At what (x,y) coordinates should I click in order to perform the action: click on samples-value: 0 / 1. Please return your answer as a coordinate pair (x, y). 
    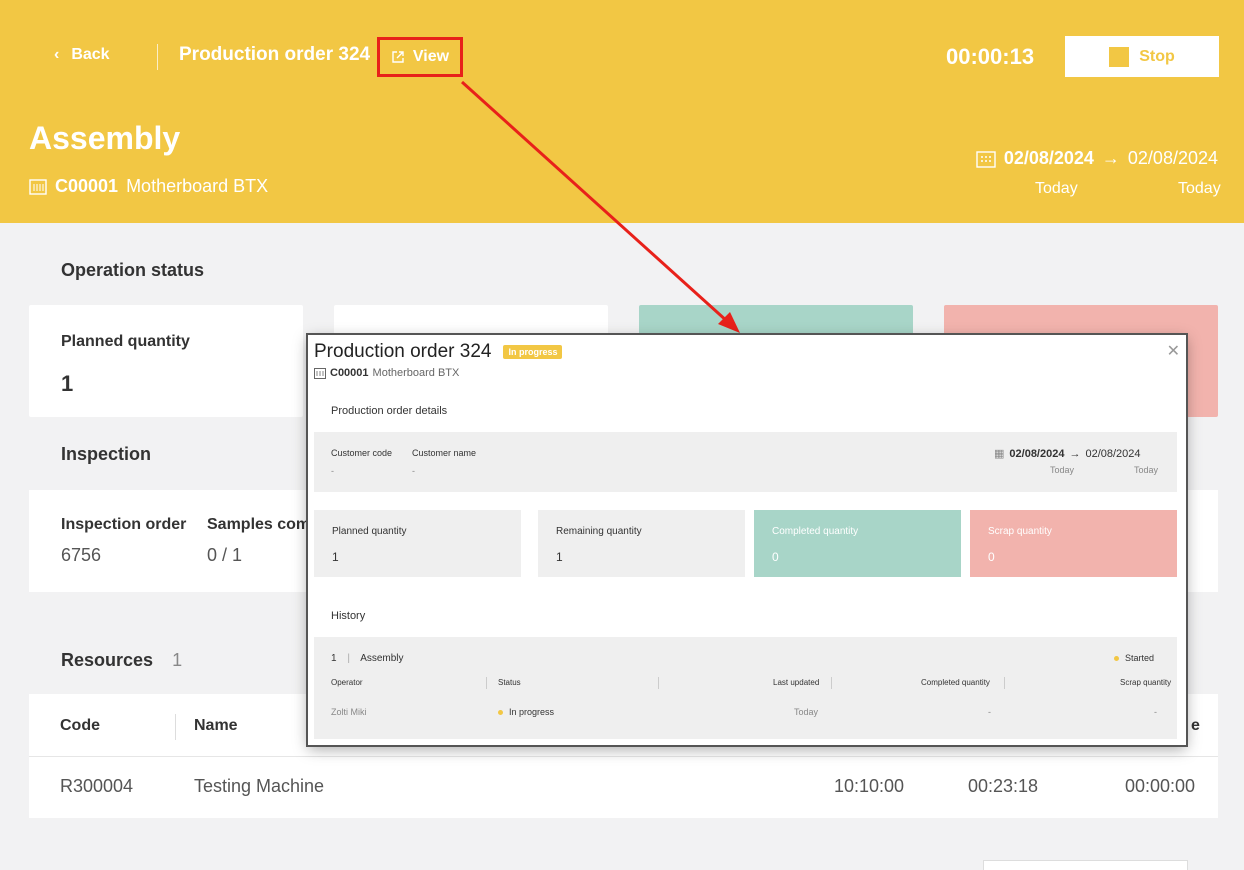
    Looking at the image, I should click on (225, 555).